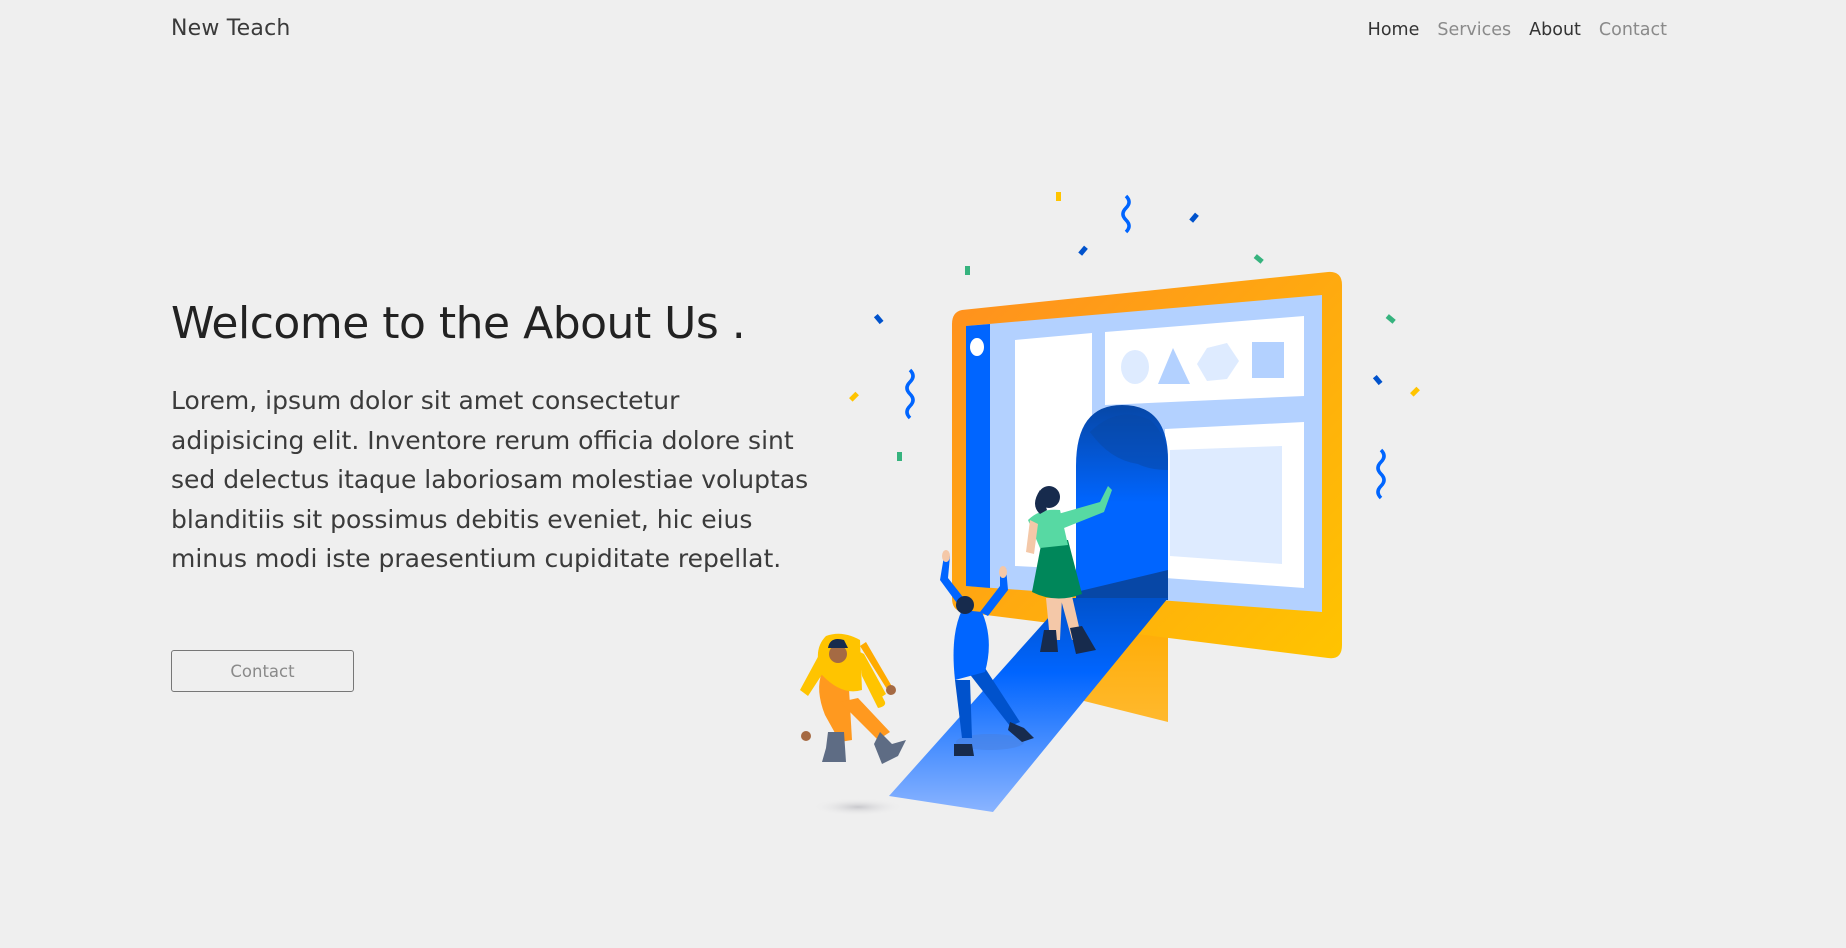 The width and height of the screenshot is (1846, 948). Describe the element at coordinates (231, 28) in the screenshot. I see `brand-logo: New Teach` at that location.